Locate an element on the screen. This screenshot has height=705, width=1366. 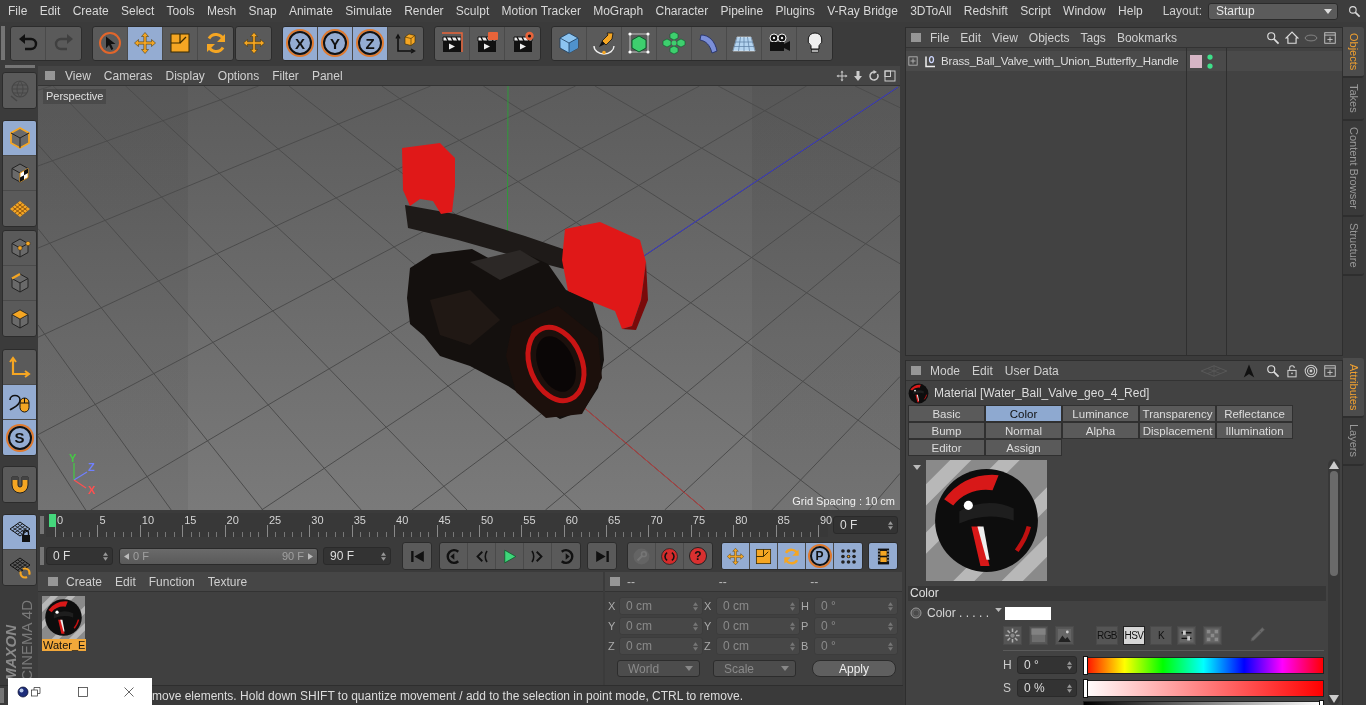
lock-icon is located at coordinates (1292, 370).